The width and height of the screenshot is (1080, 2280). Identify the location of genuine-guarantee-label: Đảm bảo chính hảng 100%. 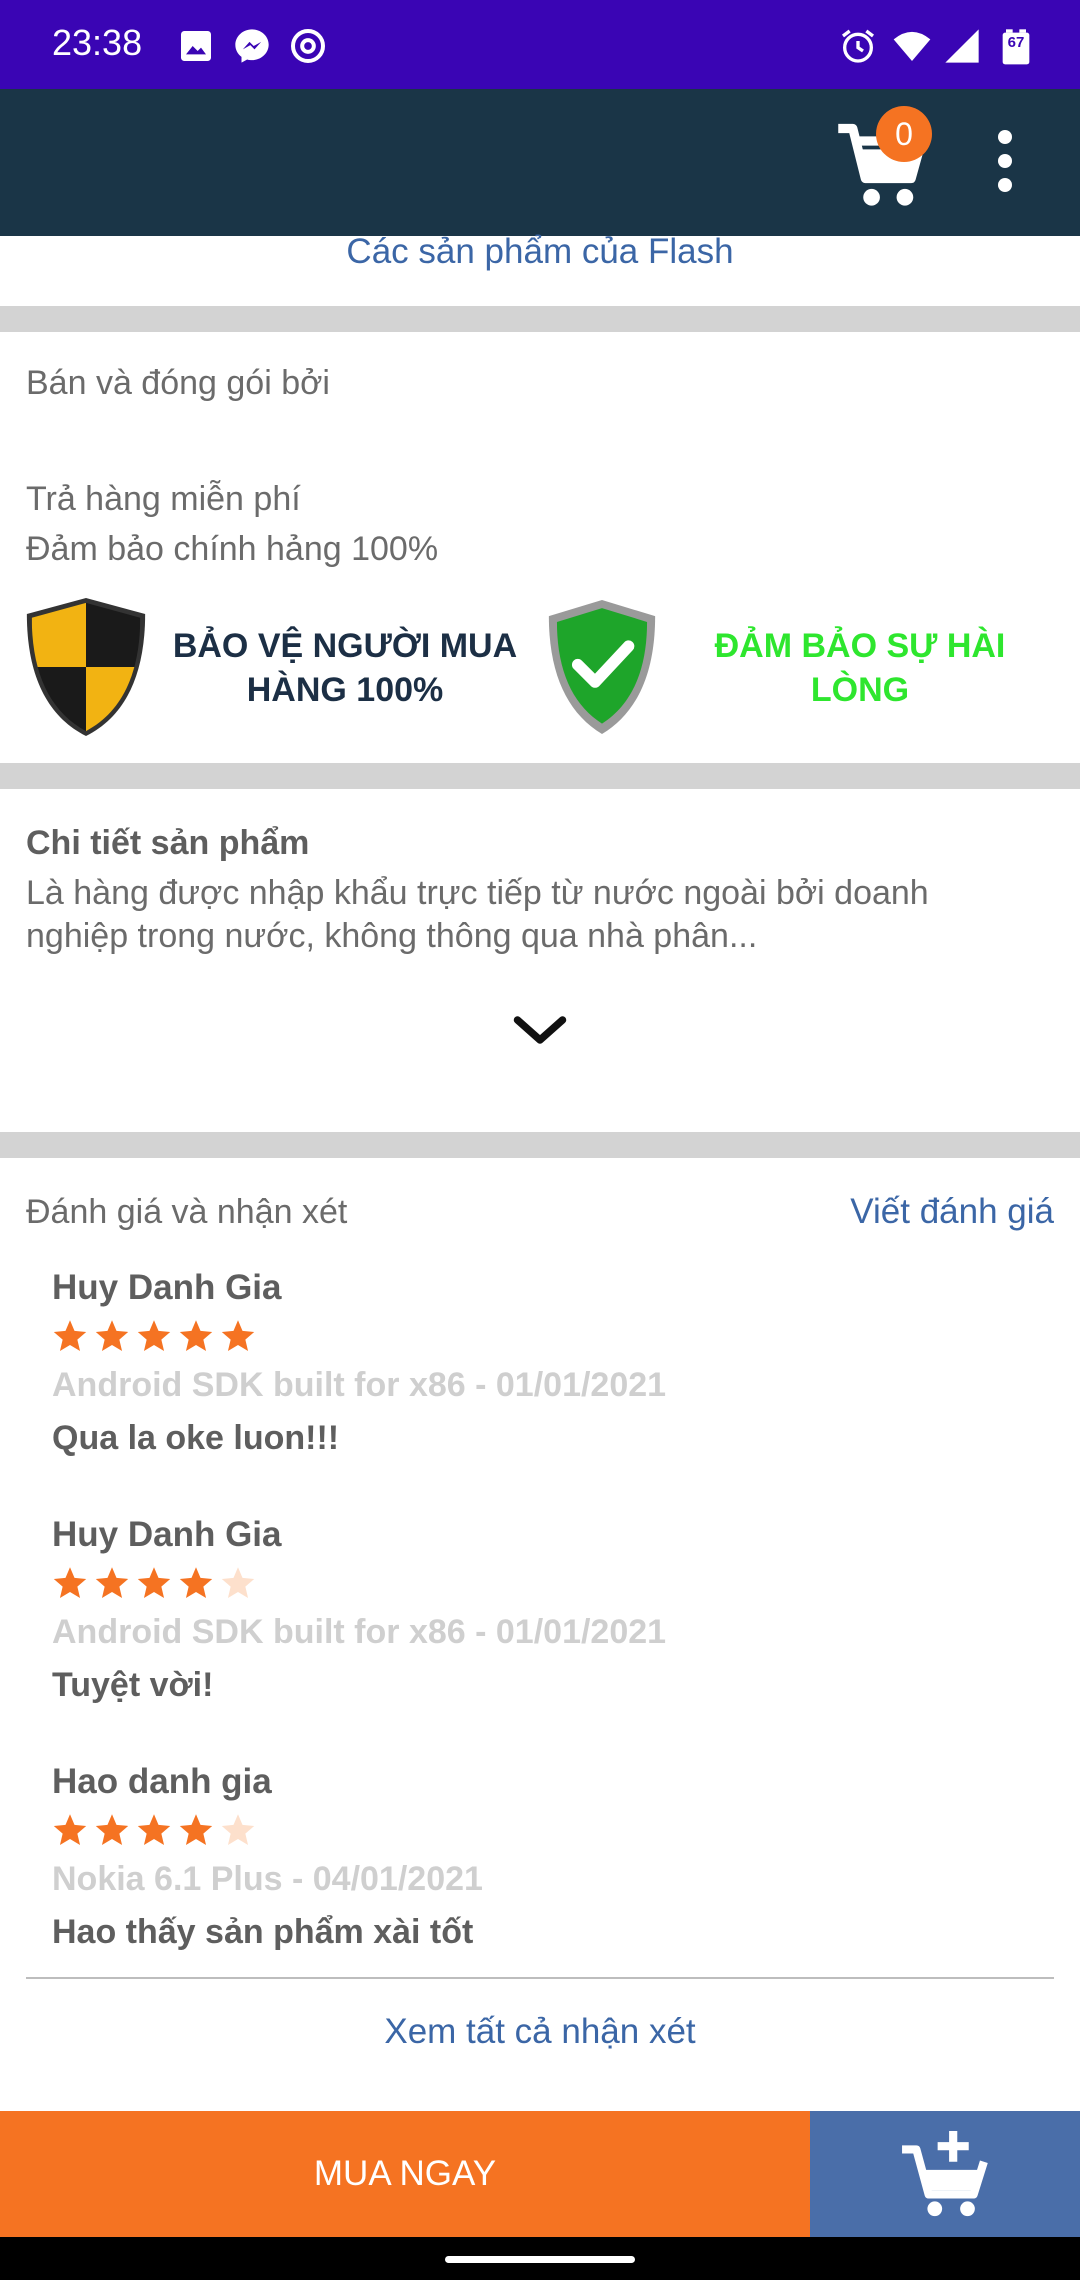
(232, 549).